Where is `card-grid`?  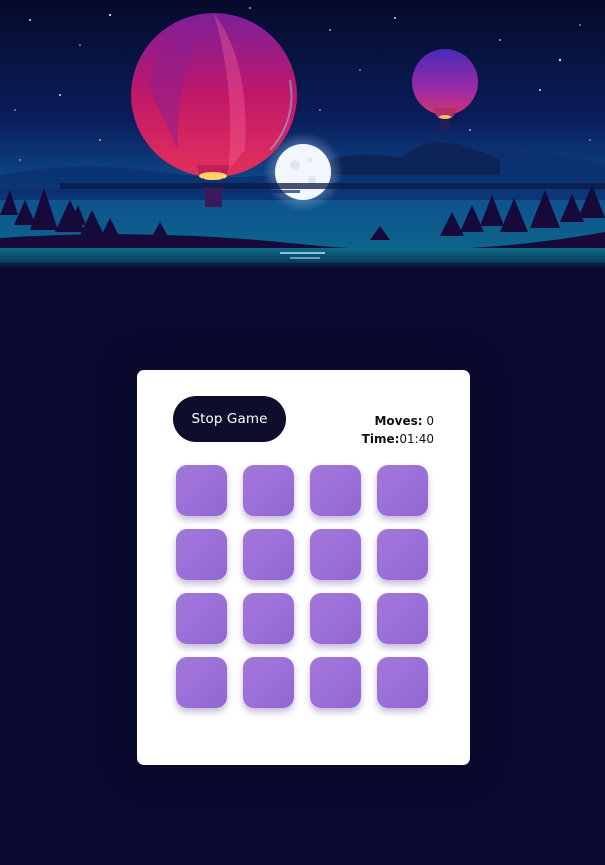 card-grid is located at coordinates (303, 587).